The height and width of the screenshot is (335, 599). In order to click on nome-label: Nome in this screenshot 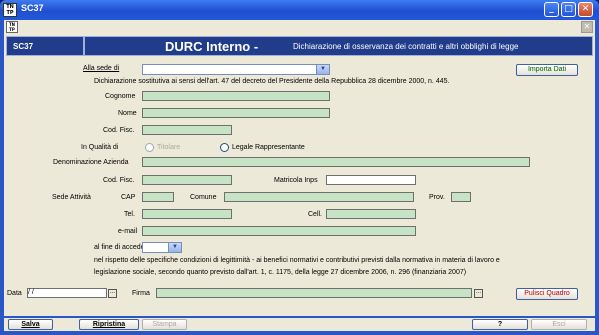, I will do `click(127, 113)`.